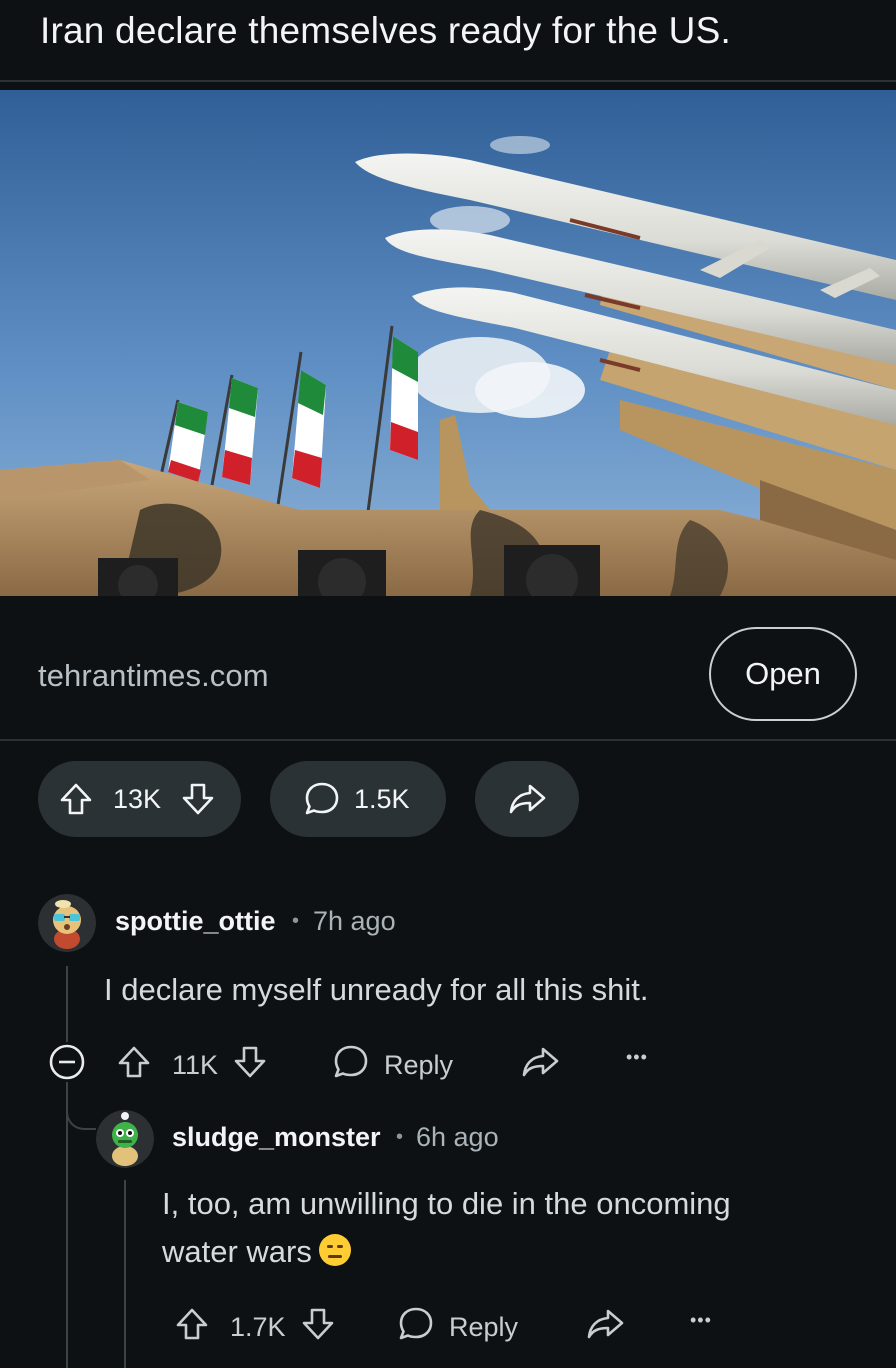 Image resolution: width=896 pixels, height=1368 pixels. I want to click on comment-age: 6h ago, so click(457, 1137).